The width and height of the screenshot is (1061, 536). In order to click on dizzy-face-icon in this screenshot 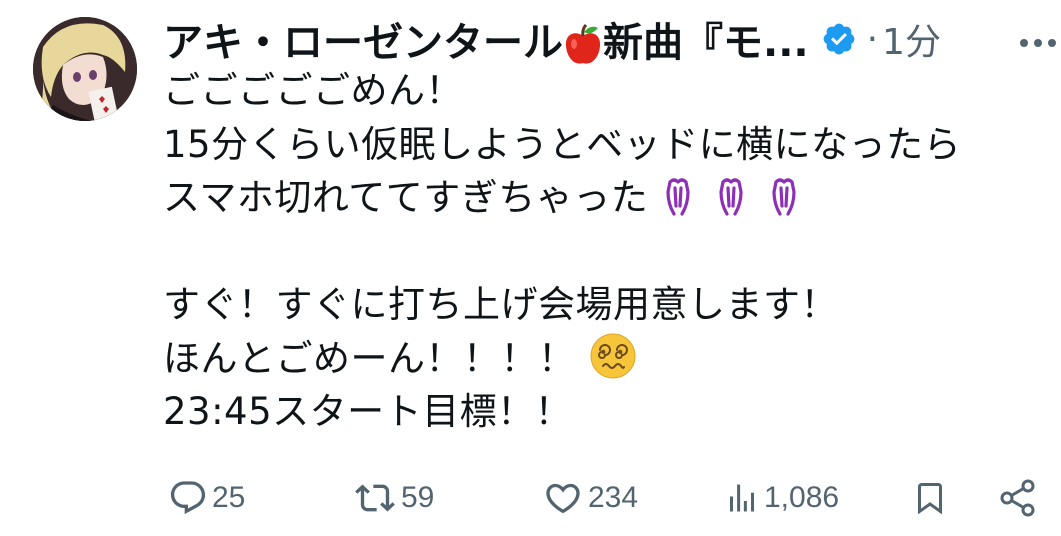, I will do `click(613, 356)`.